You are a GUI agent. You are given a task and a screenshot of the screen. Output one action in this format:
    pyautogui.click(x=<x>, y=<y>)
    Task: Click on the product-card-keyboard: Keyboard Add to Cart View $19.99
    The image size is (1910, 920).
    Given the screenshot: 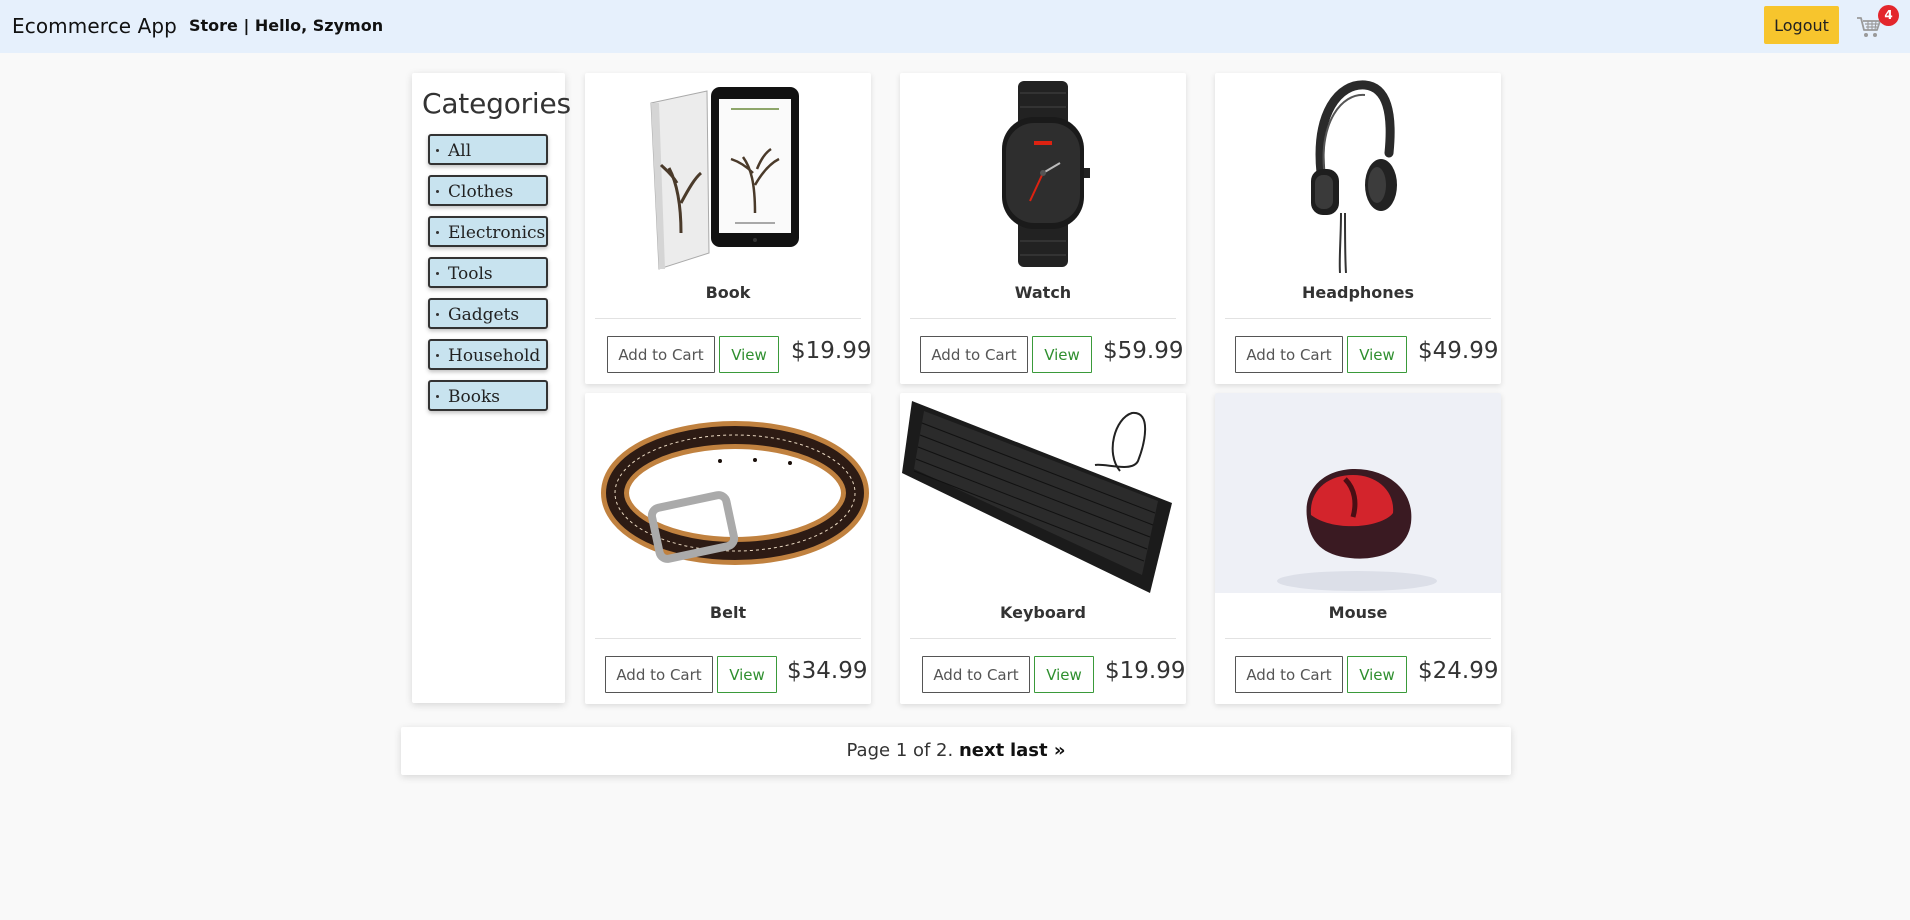 What is the action you would take?
    pyautogui.click(x=1043, y=548)
    